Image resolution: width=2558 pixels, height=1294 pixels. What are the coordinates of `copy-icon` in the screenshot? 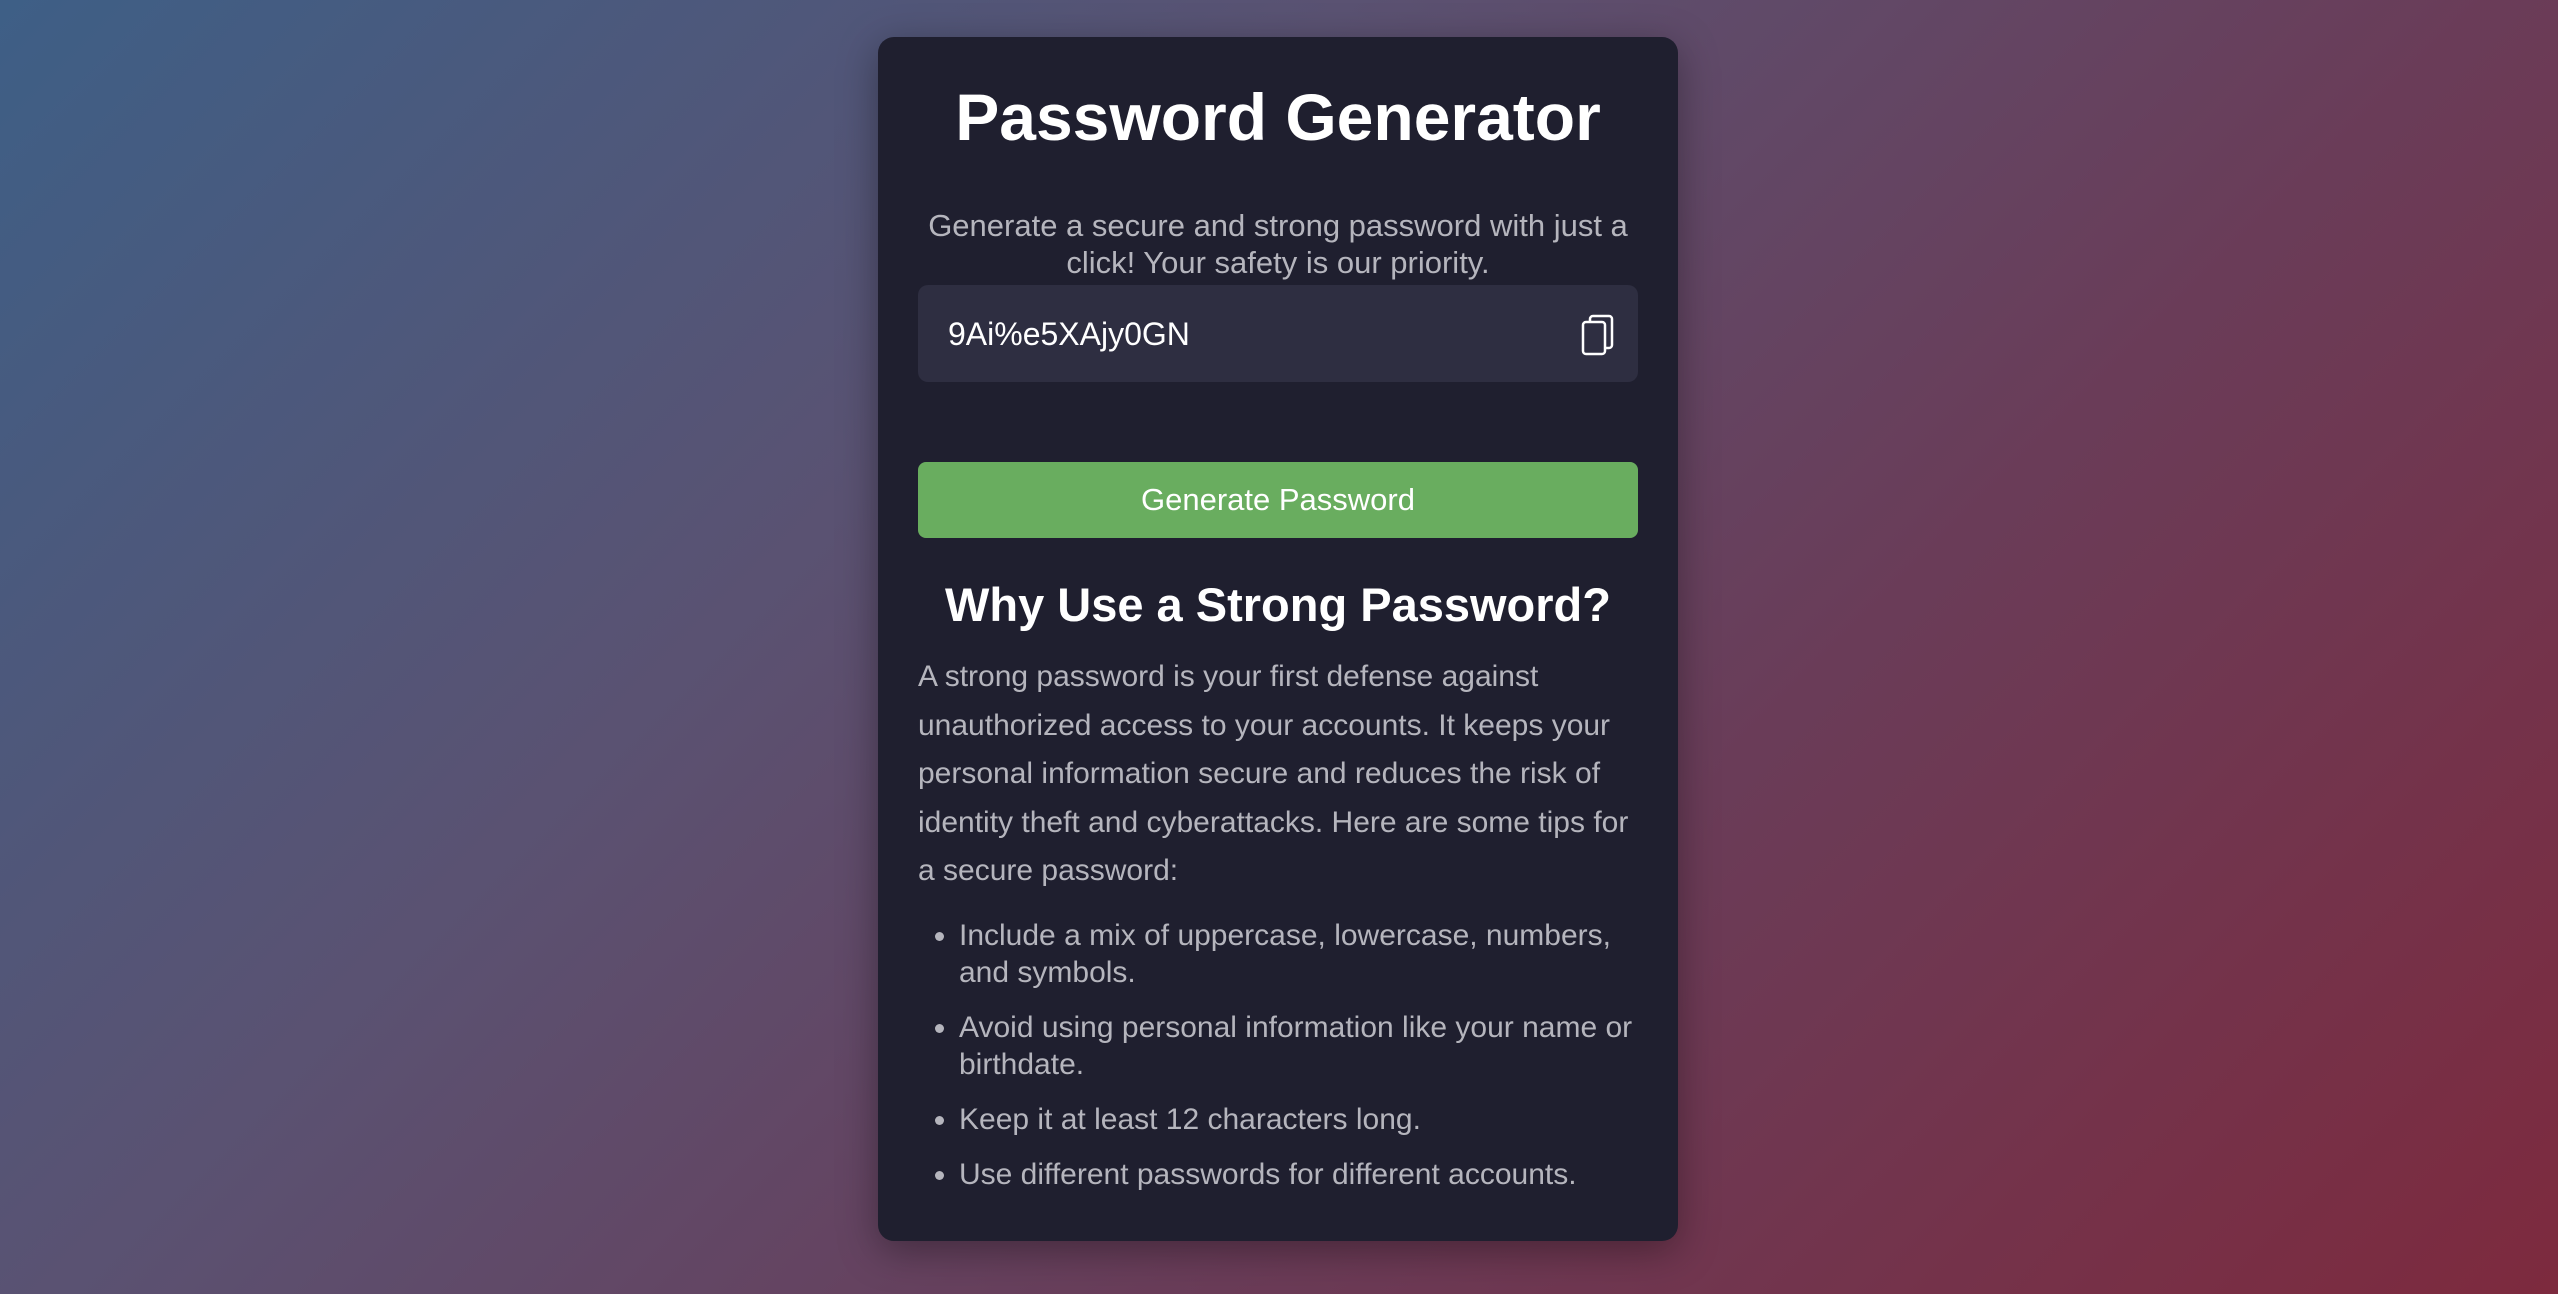 It's located at (1597, 335).